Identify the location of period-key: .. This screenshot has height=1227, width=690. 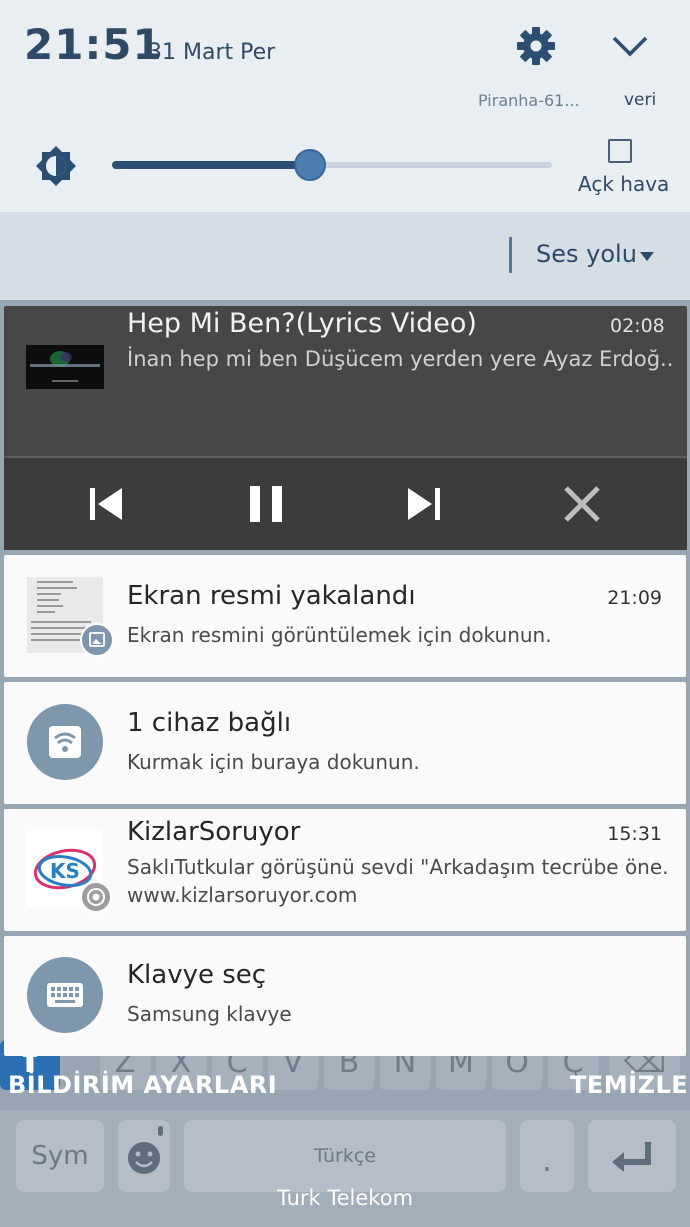
(547, 1156).